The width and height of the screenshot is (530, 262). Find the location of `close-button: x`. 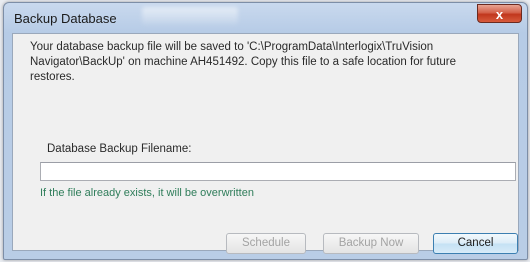

close-button: x is located at coordinates (499, 13).